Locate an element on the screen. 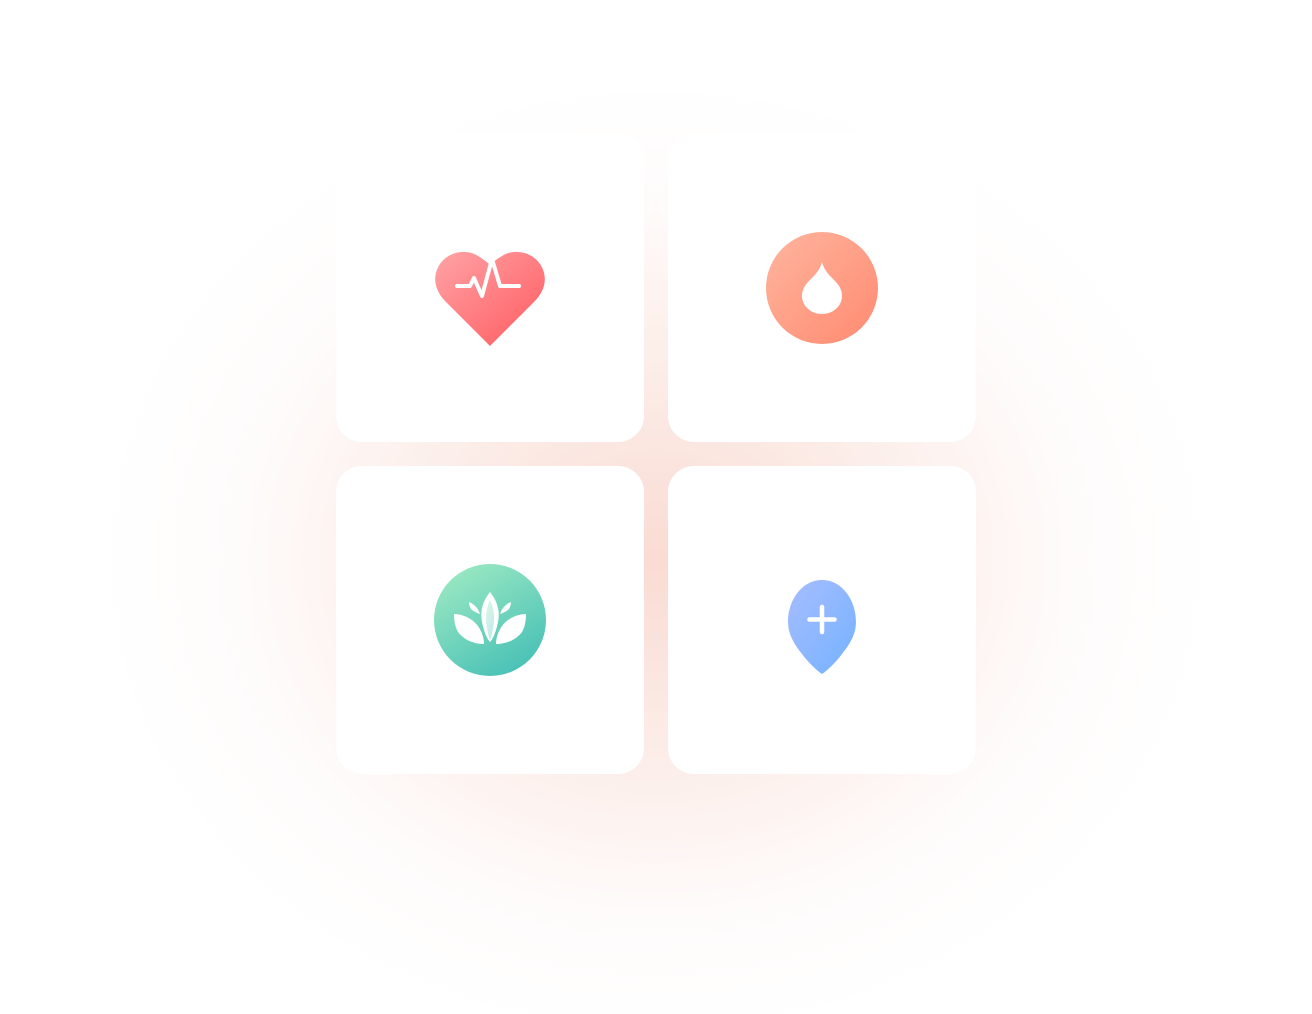 The width and height of the screenshot is (1312, 1014). heart-rate-icon is located at coordinates (490, 288).